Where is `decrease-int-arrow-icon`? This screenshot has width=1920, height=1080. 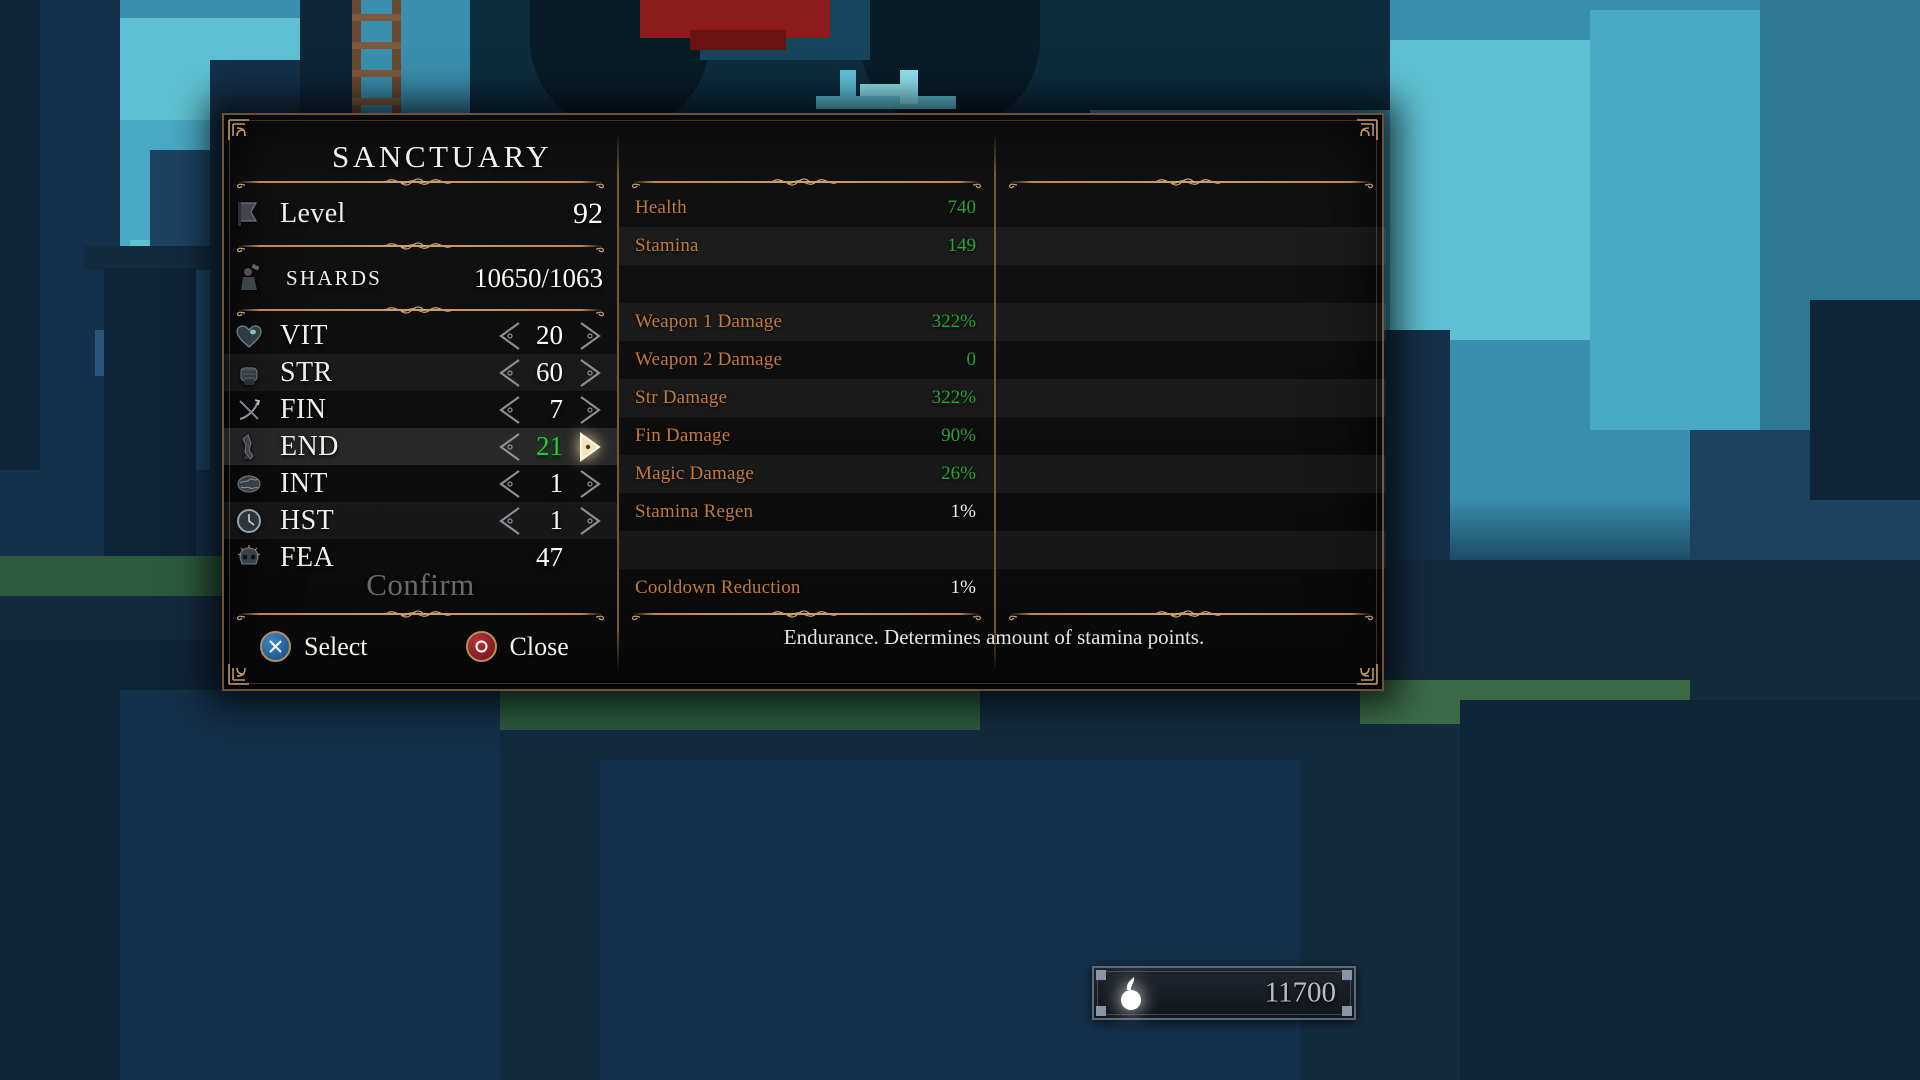 decrease-int-arrow-icon is located at coordinates (509, 484).